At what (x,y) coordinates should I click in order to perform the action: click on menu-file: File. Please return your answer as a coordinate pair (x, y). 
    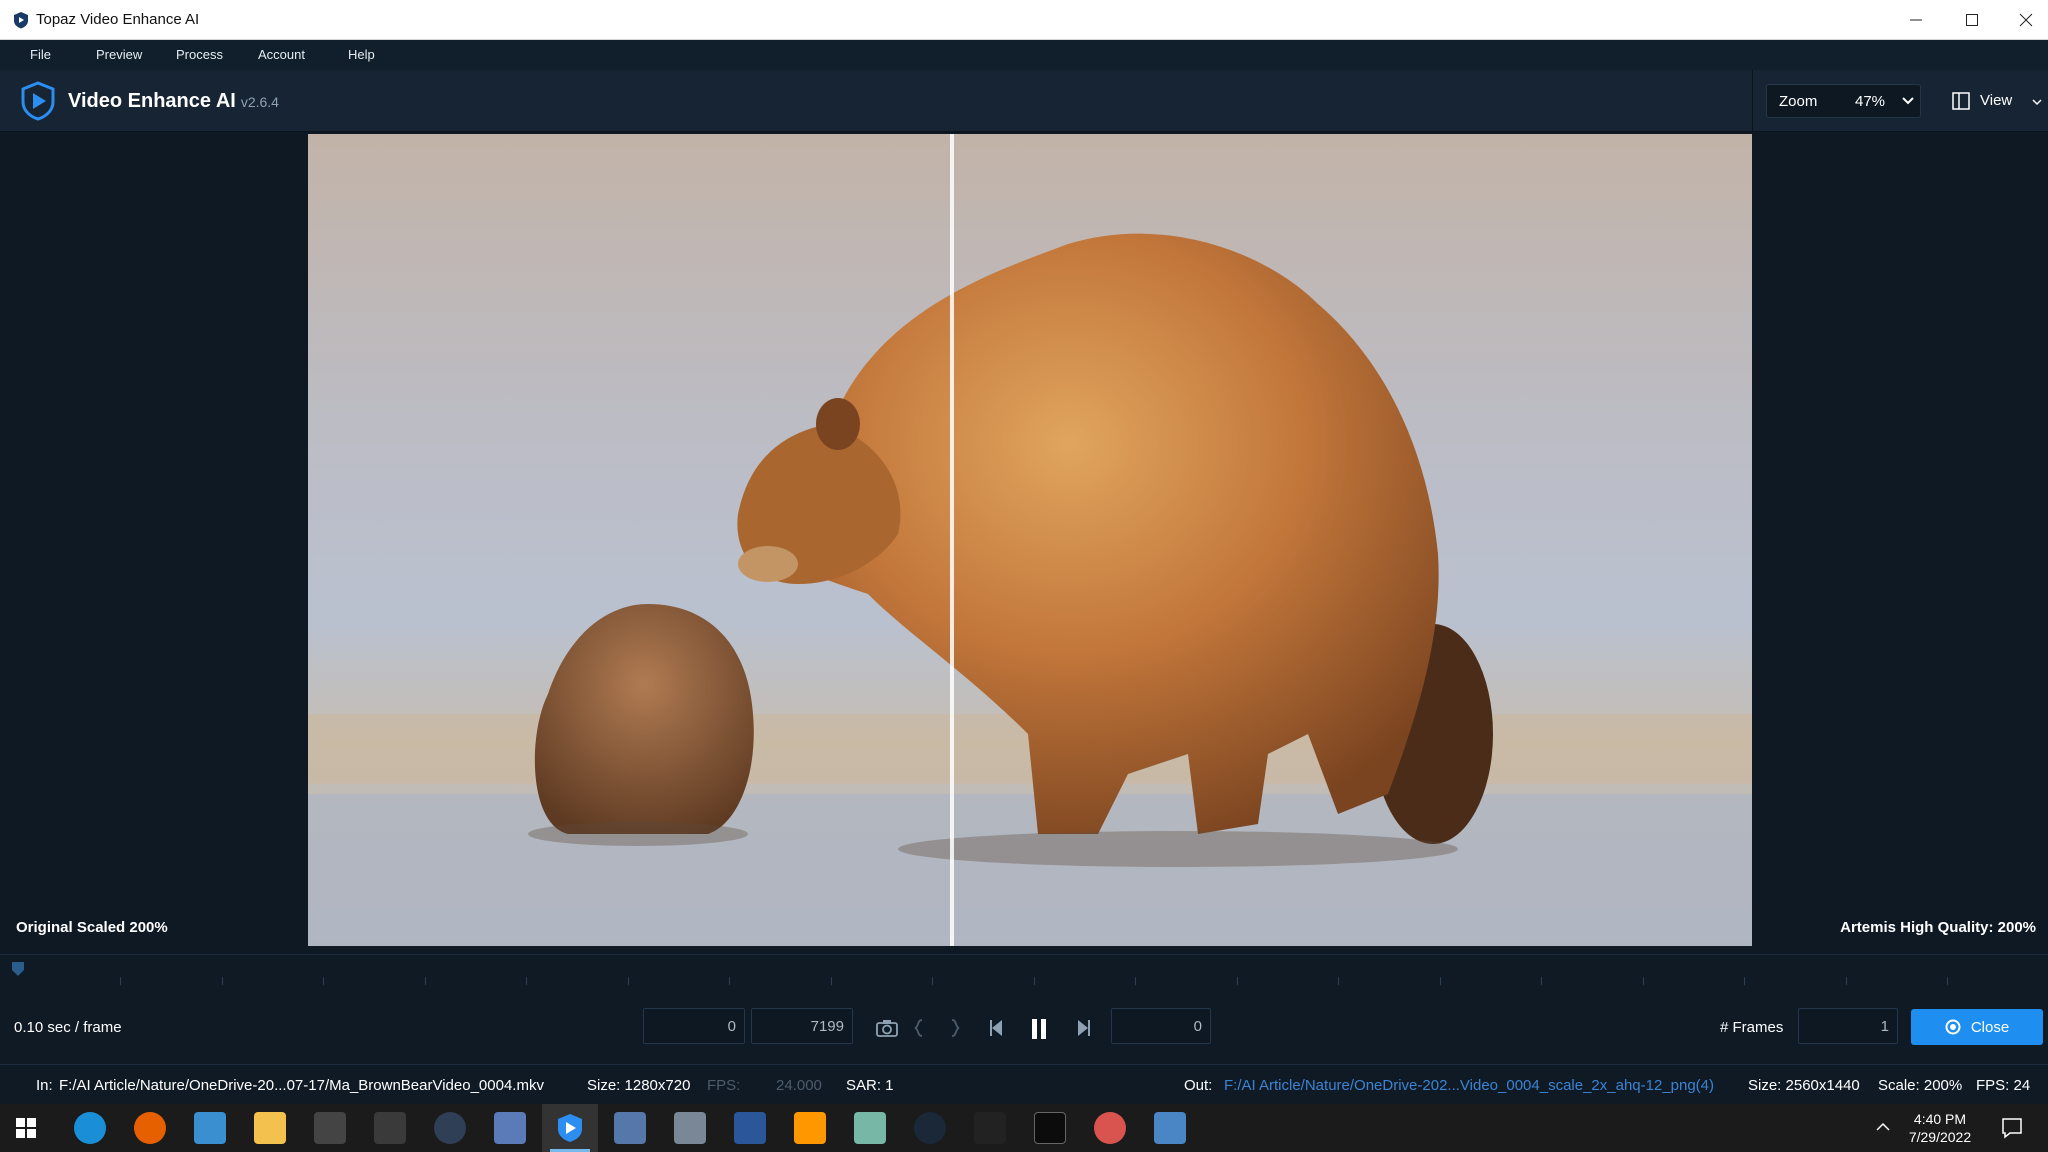
    Looking at the image, I should click on (40, 54).